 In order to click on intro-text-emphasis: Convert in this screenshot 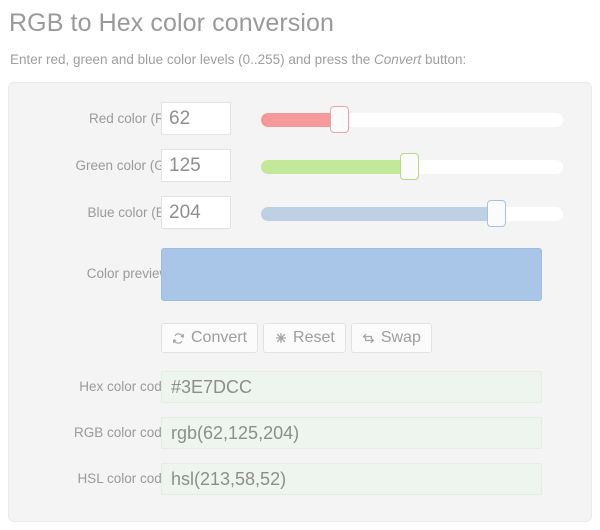, I will do `click(397, 59)`.